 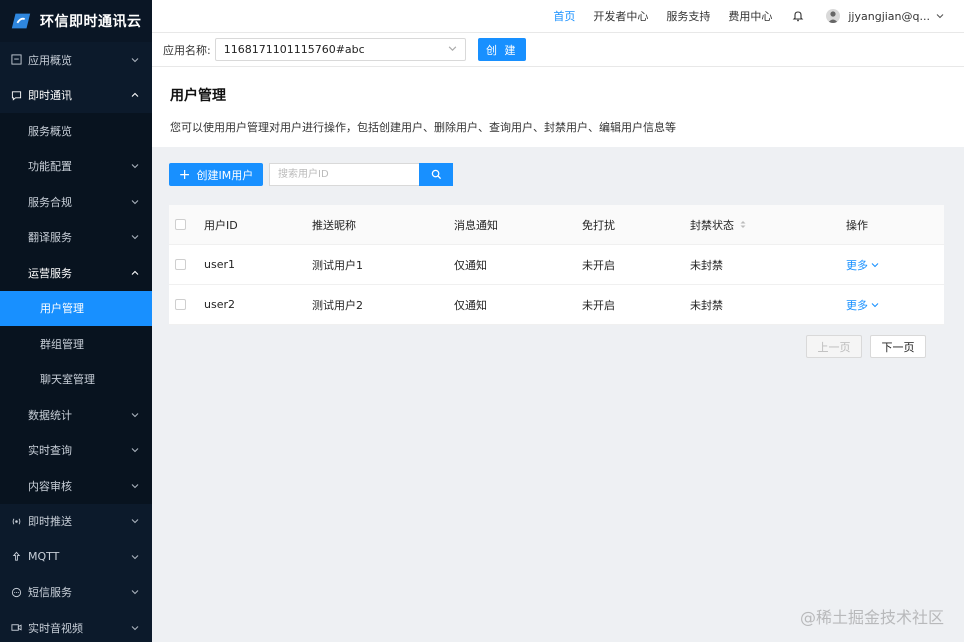 I want to click on column-header-notify: 消息通知, so click(x=476, y=225).